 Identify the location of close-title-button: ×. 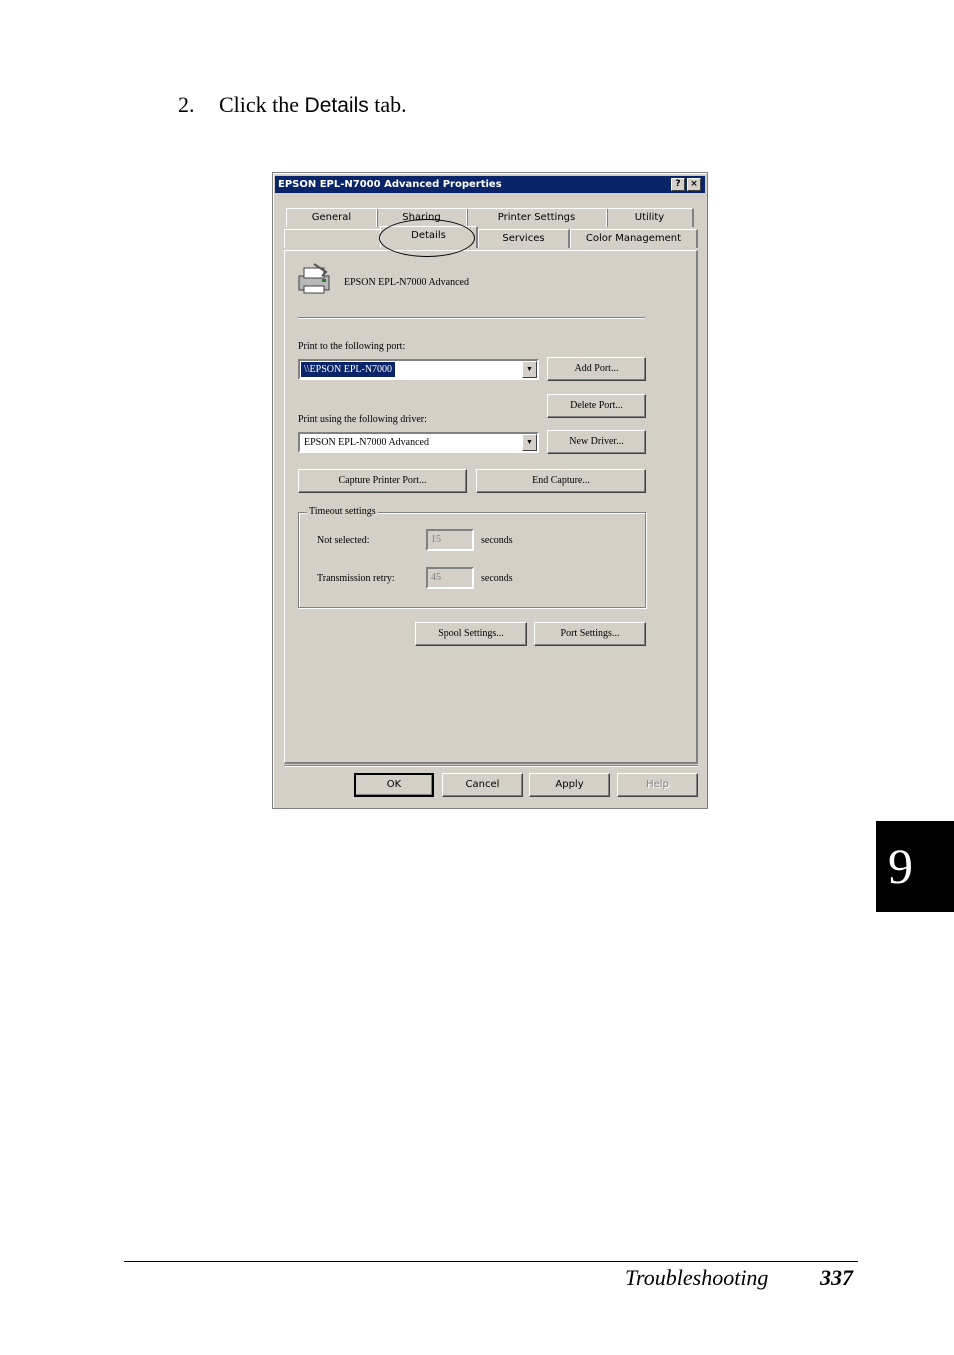
(694, 184).